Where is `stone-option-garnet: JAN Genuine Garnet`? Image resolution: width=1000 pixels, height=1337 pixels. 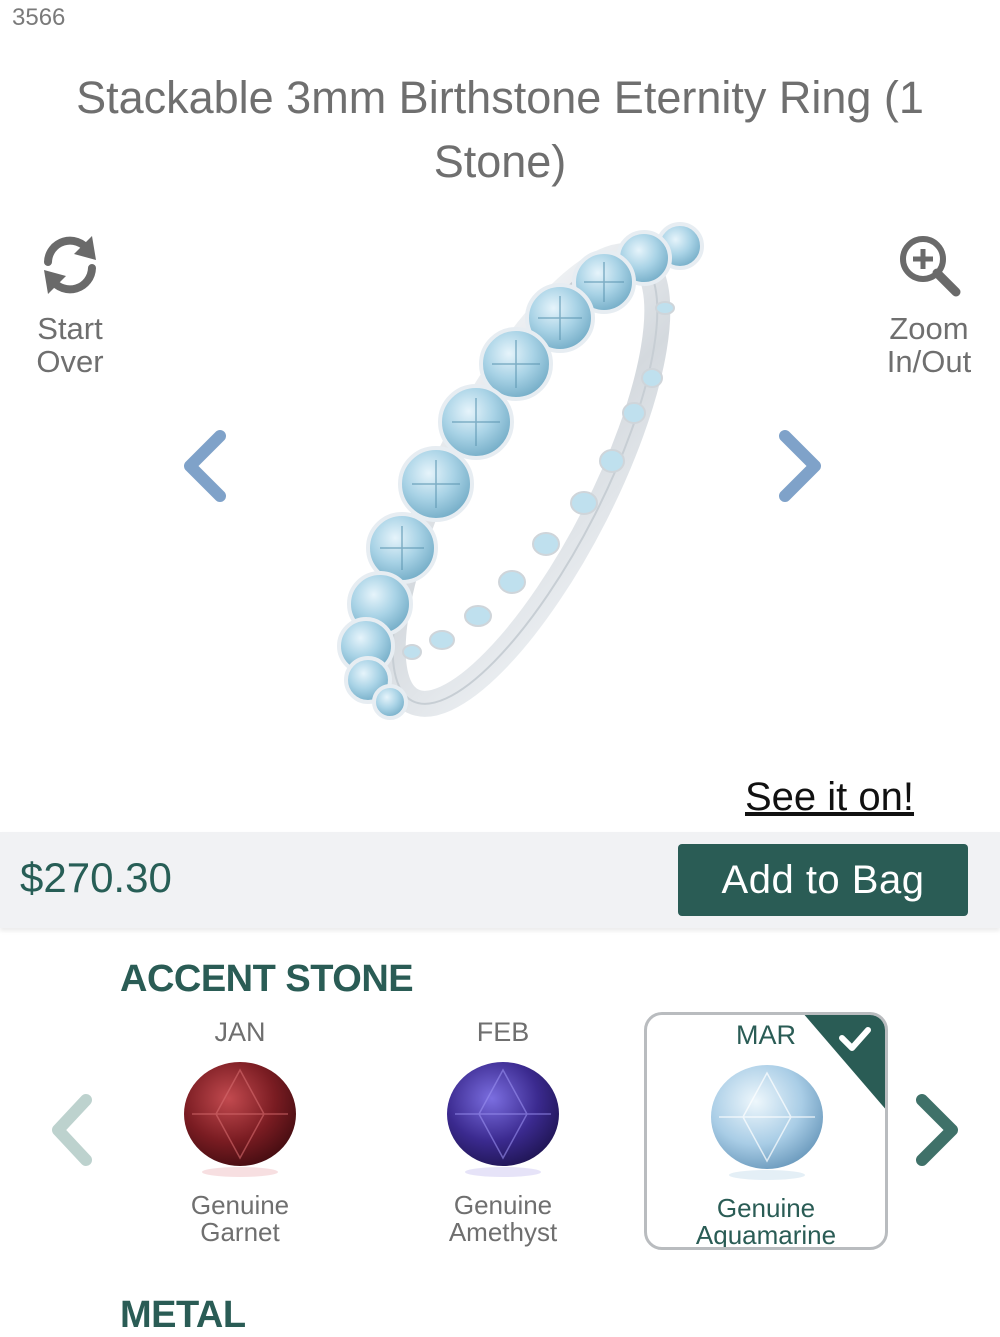 stone-option-garnet: JAN Genuine Garnet is located at coordinates (240, 1131).